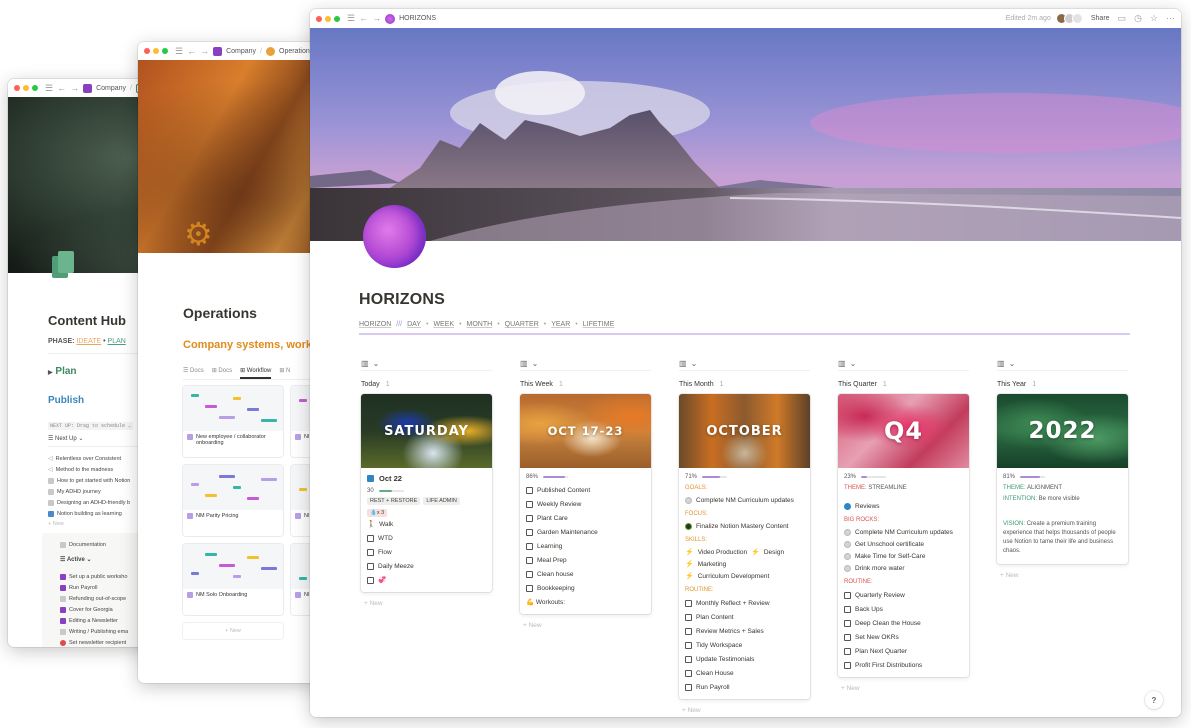 The width and height of the screenshot is (1191, 728). I want to click on checklist-item: Deep Clean the House, so click(903, 623).